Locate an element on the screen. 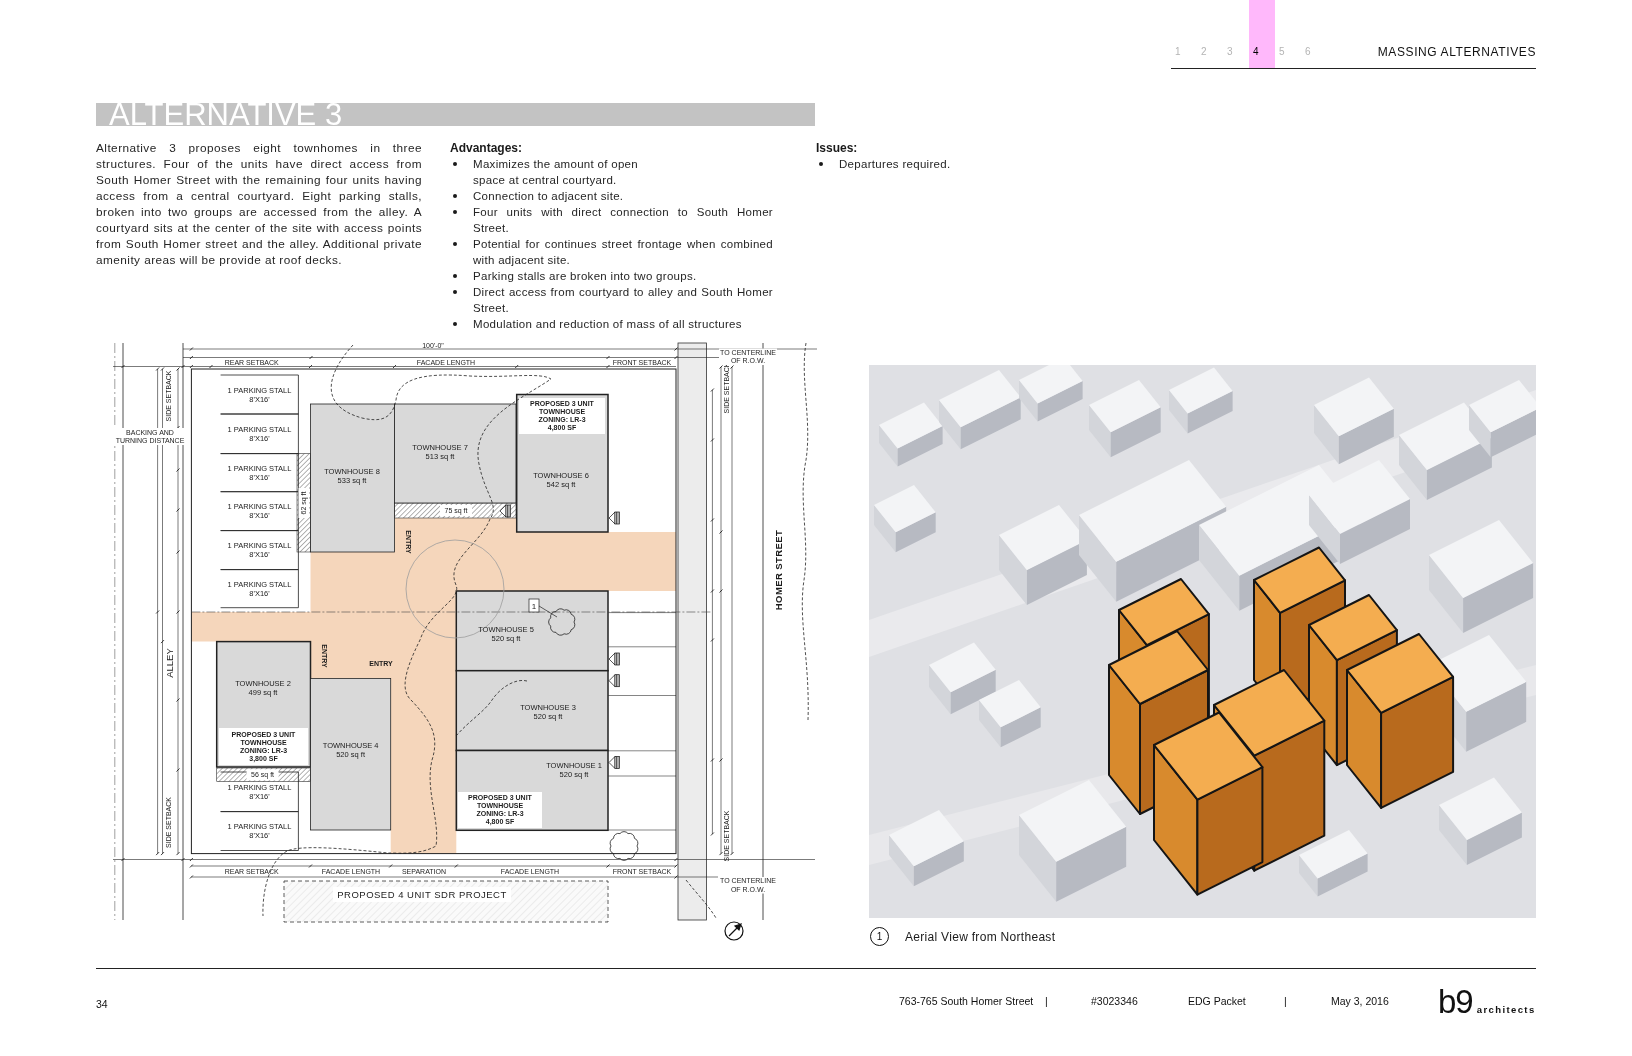 The image size is (1632, 1056). issues-heading: Issues: is located at coordinates (837, 148).